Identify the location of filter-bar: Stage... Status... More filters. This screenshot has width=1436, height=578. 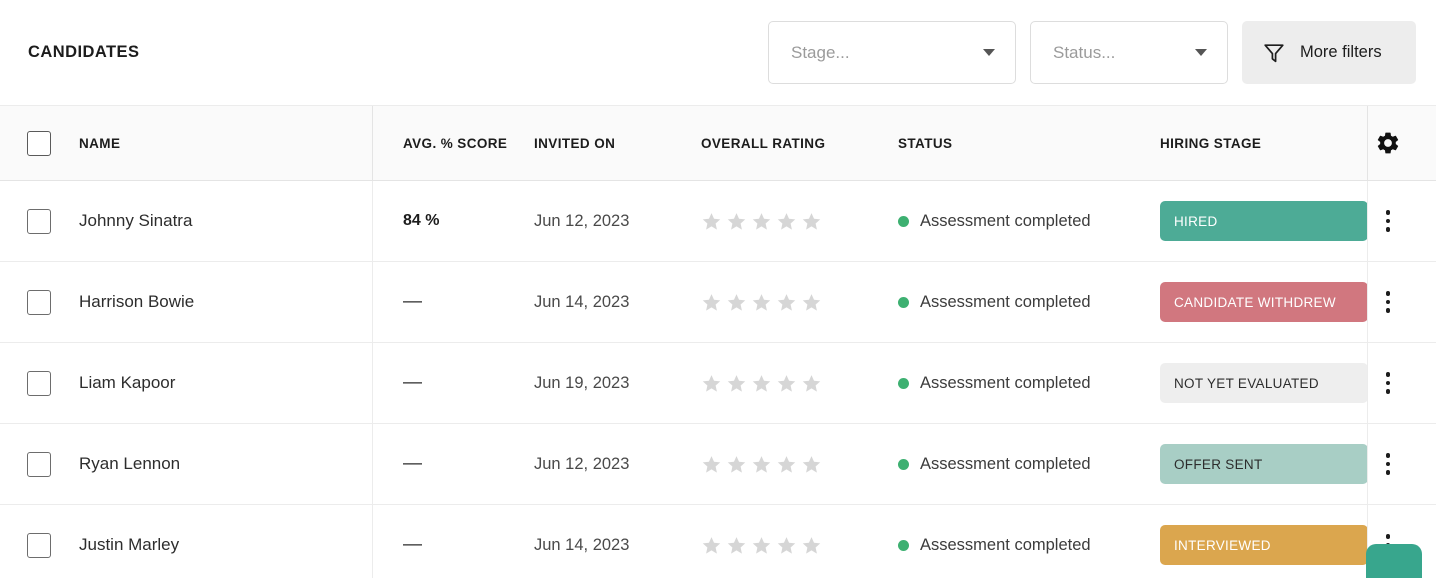
(1092, 52).